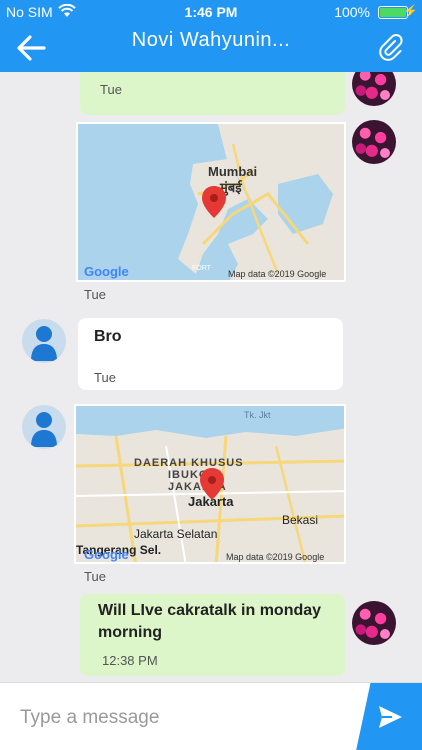 The height and width of the screenshot is (750, 422). What do you see at coordinates (211, 12) in the screenshot?
I see `status-bar: No SIM 1:46 PM 100% ⚡` at bounding box center [211, 12].